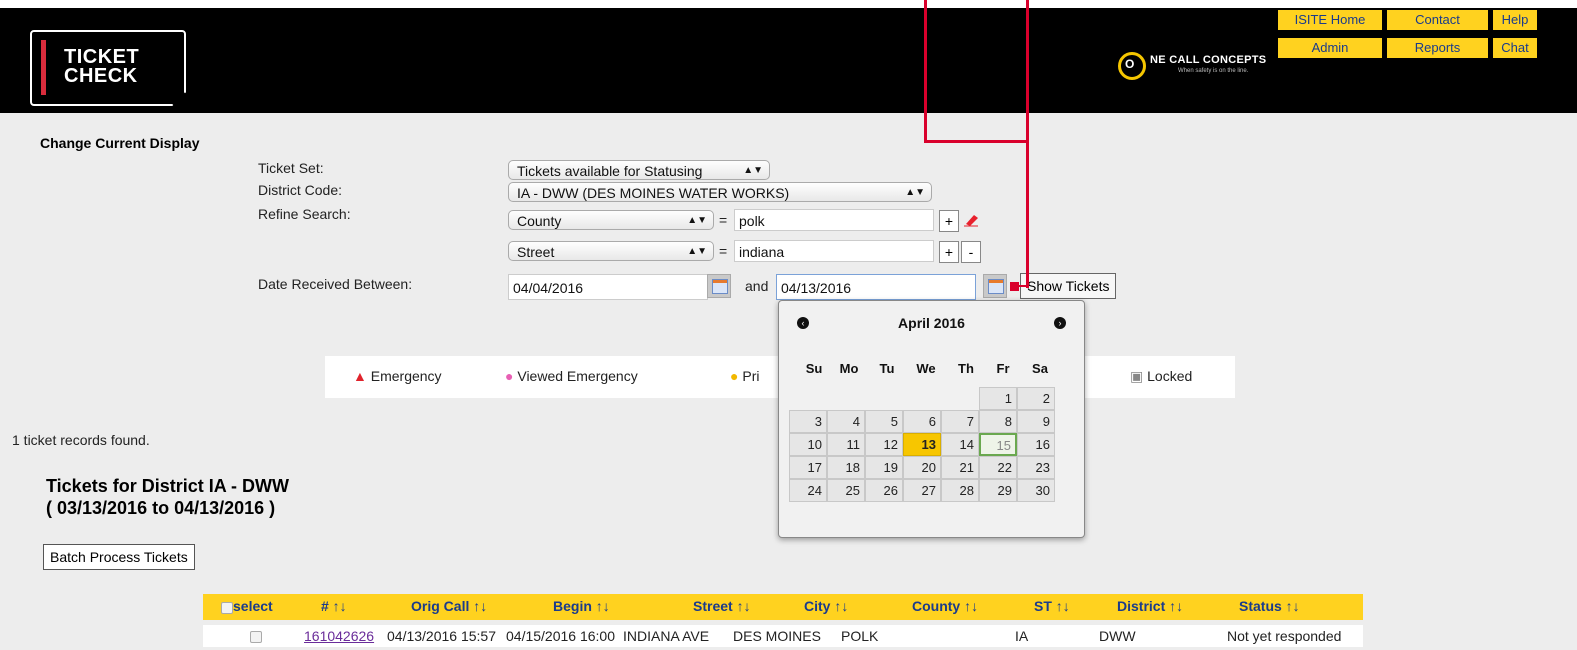 The image size is (1577, 650). Describe the element at coordinates (339, 636) in the screenshot. I see `ticket-number-link: 161042626` at that location.